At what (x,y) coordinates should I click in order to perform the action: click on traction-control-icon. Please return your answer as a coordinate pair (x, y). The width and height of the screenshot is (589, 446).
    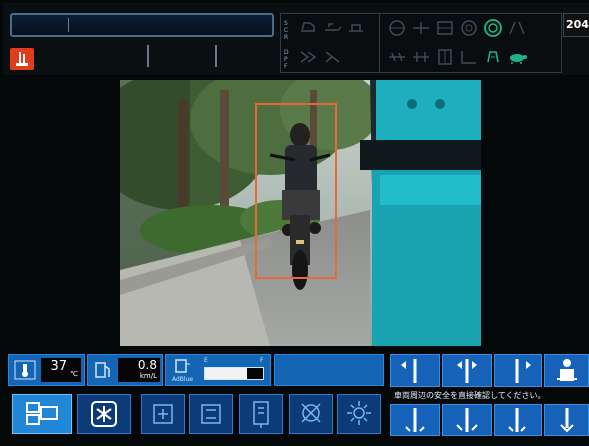
    Looking at the image, I should click on (493, 57).